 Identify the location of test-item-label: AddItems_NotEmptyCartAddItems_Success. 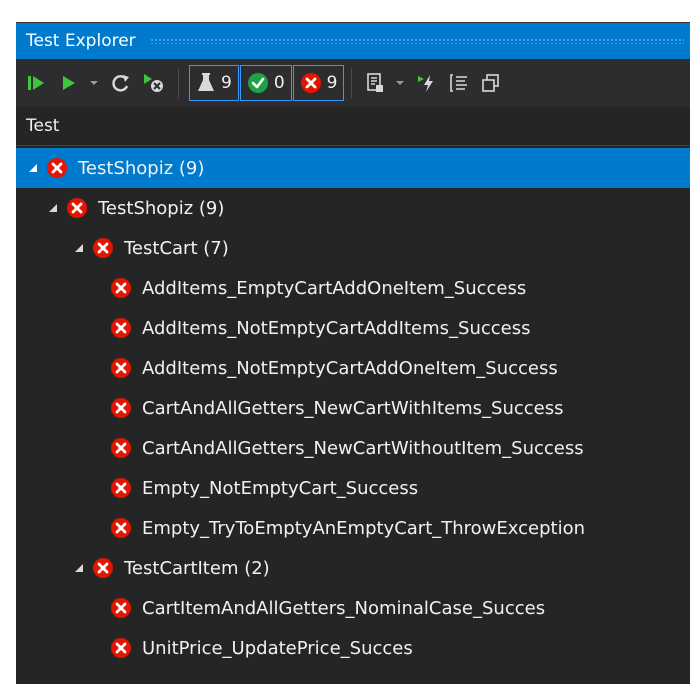
(336, 328).